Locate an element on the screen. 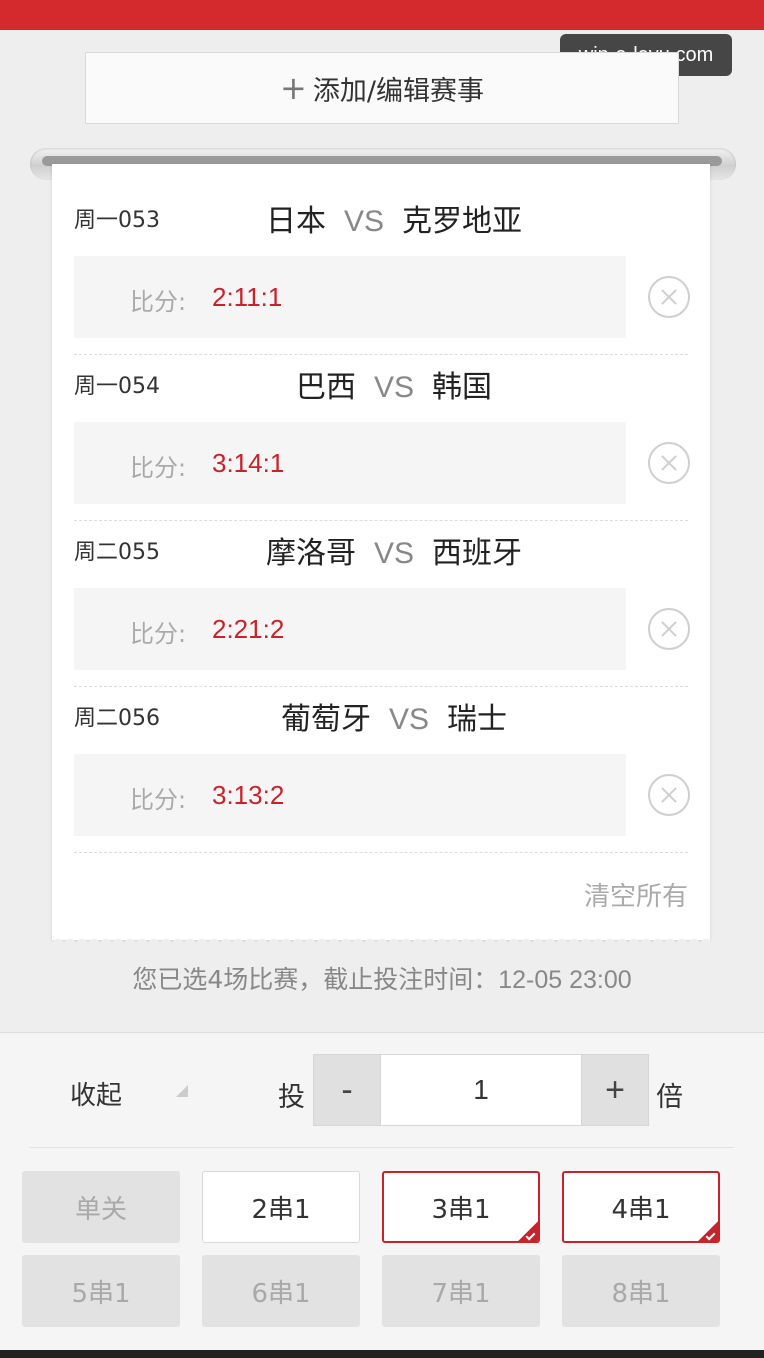 The height and width of the screenshot is (1358, 764). away-team: 瑞士 is located at coordinates (477, 719).